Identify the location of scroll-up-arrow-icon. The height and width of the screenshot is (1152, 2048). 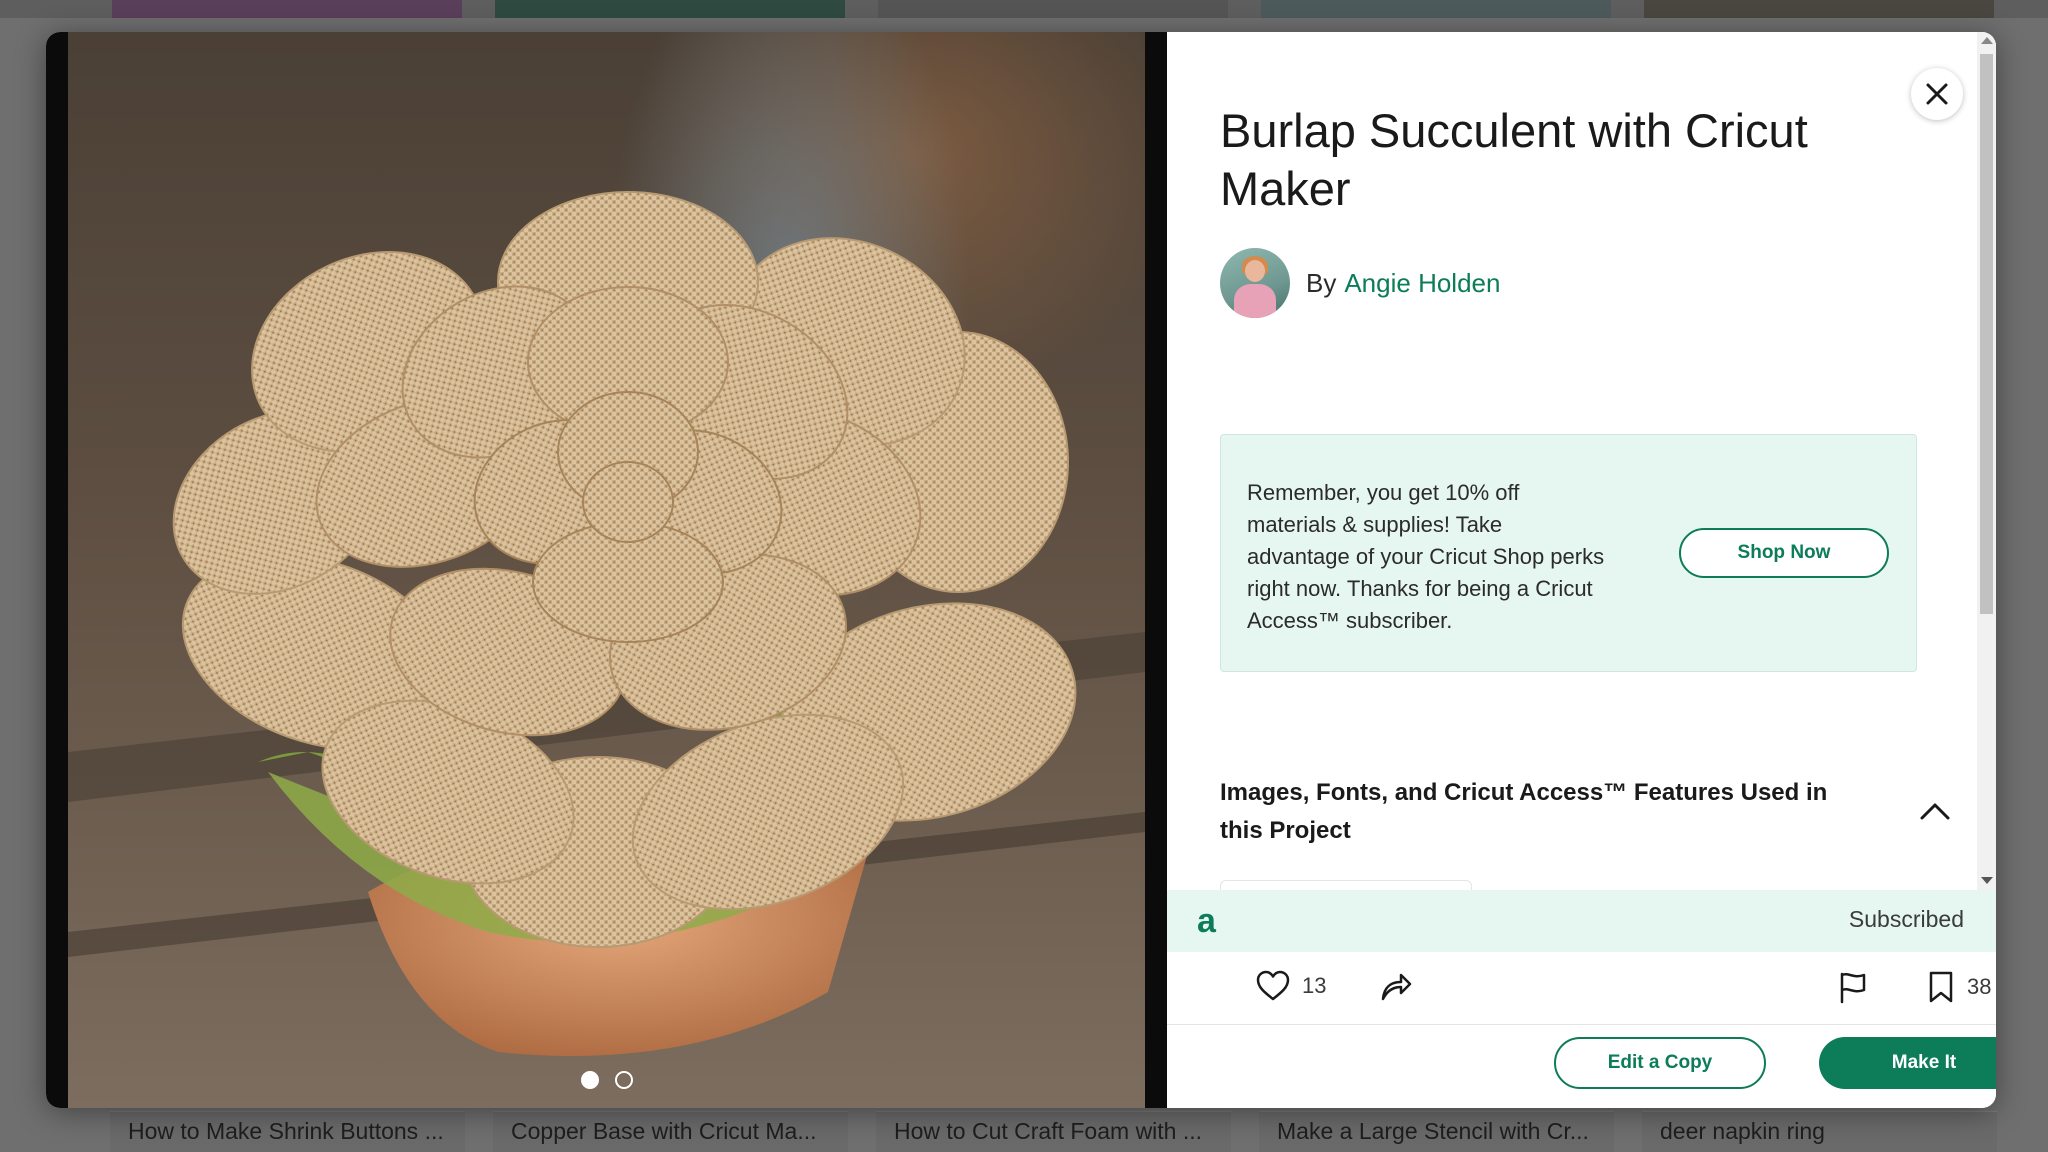
(1987, 40).